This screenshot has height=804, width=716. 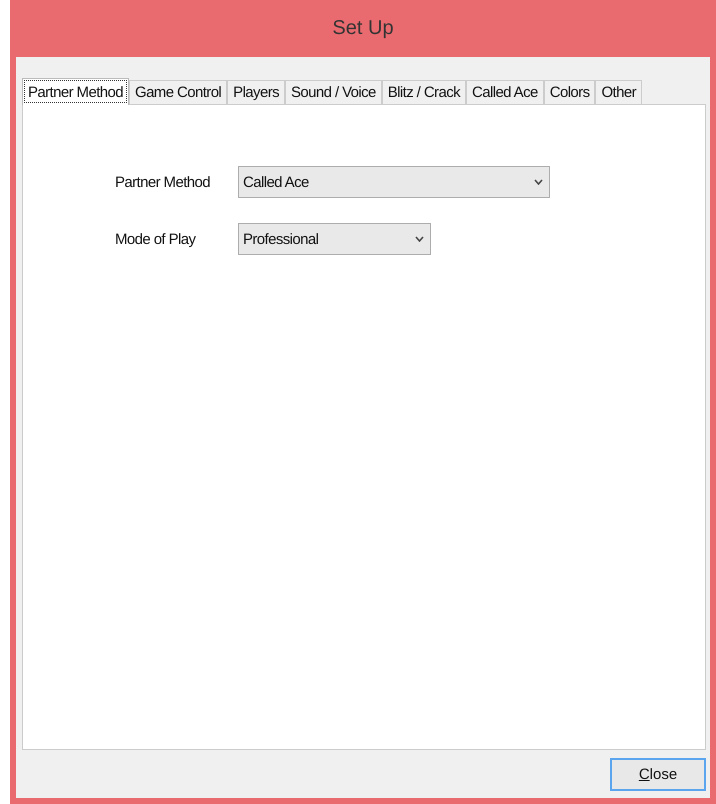 I want to click on tab: Other, so click(x=618, y=92).